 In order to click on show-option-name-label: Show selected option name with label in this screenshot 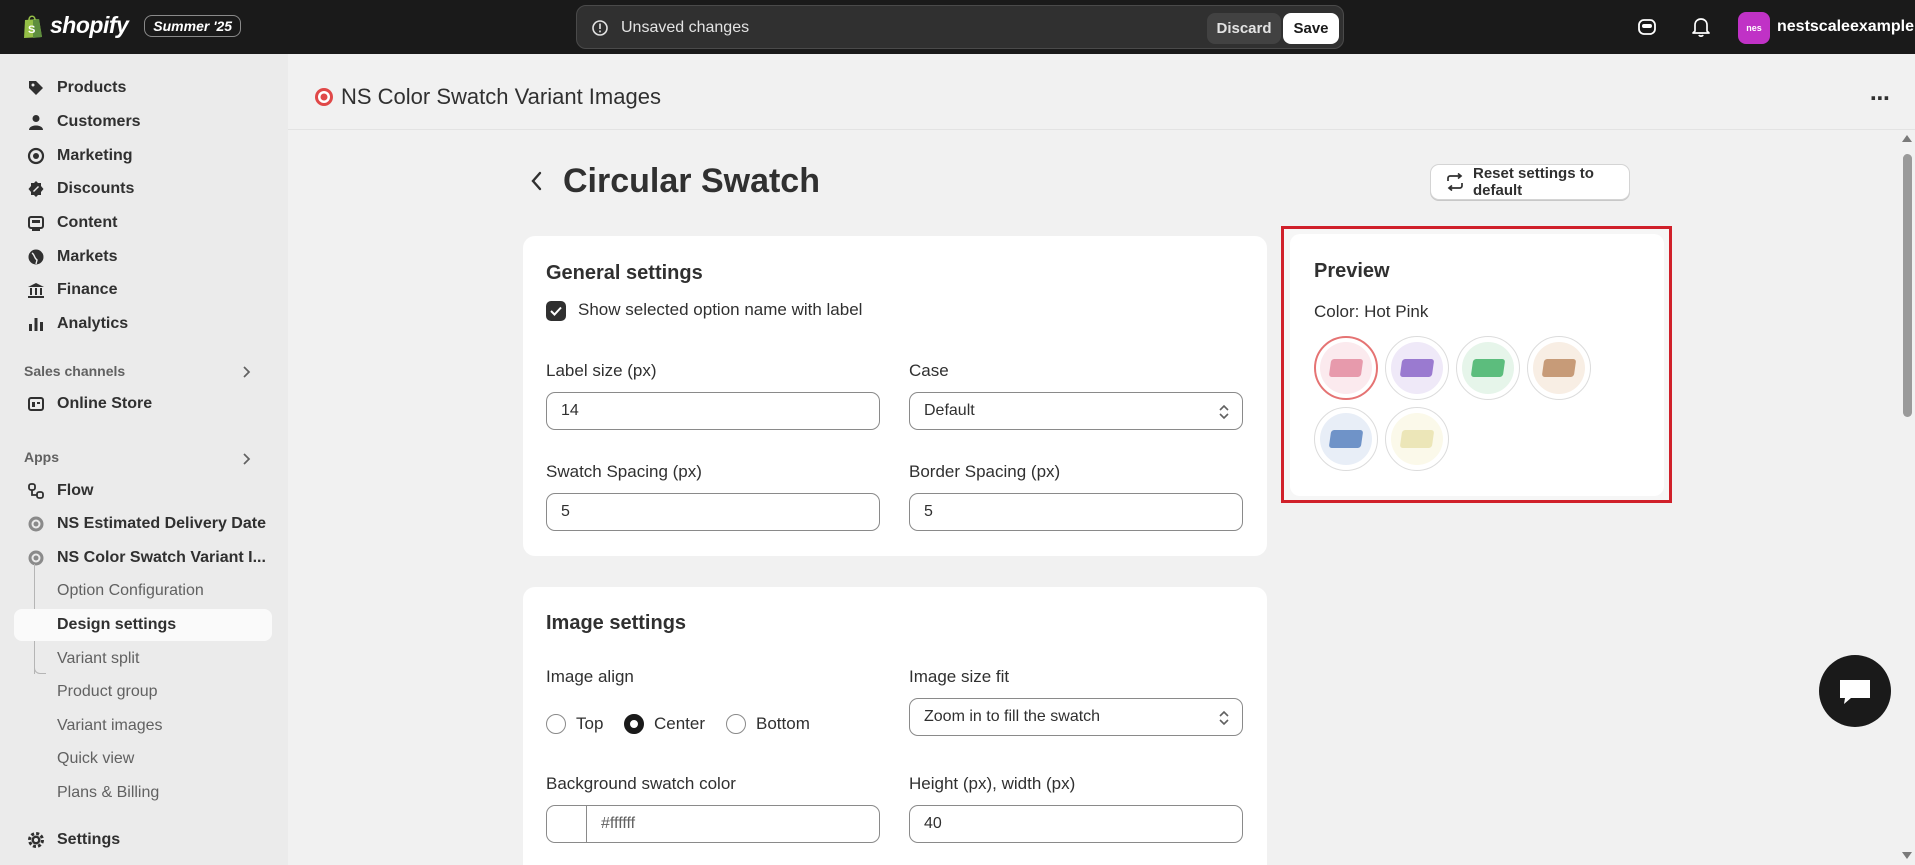, I will do `click(720, 310)`.